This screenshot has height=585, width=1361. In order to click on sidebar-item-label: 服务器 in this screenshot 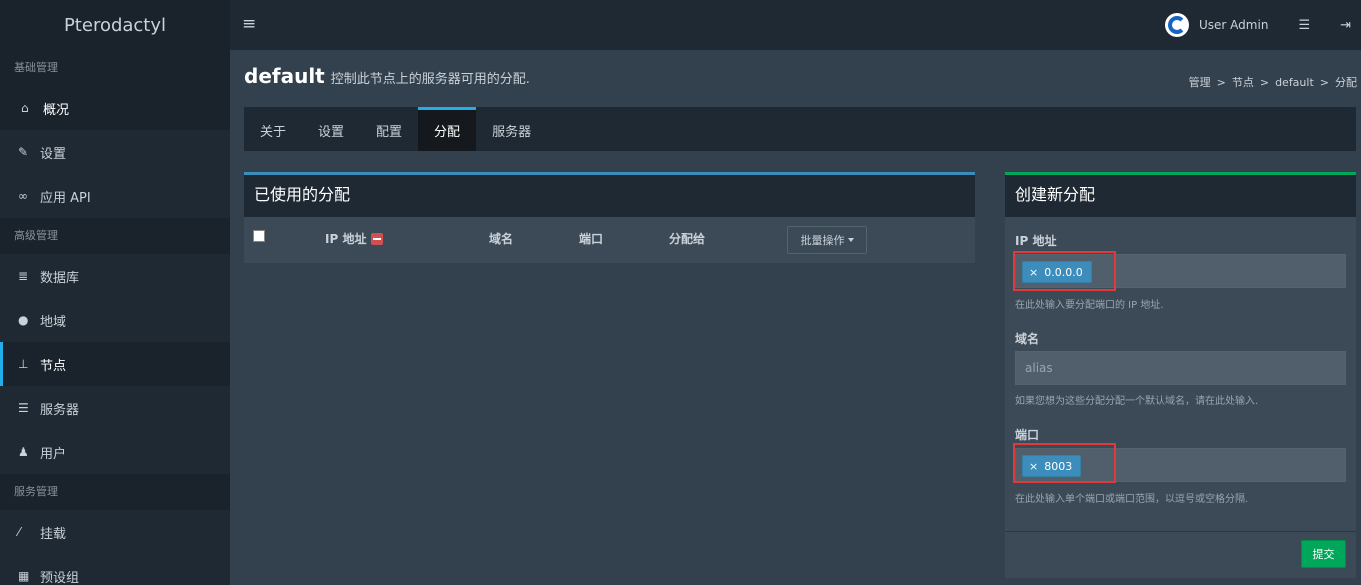, I will do `click(60, 410)`.